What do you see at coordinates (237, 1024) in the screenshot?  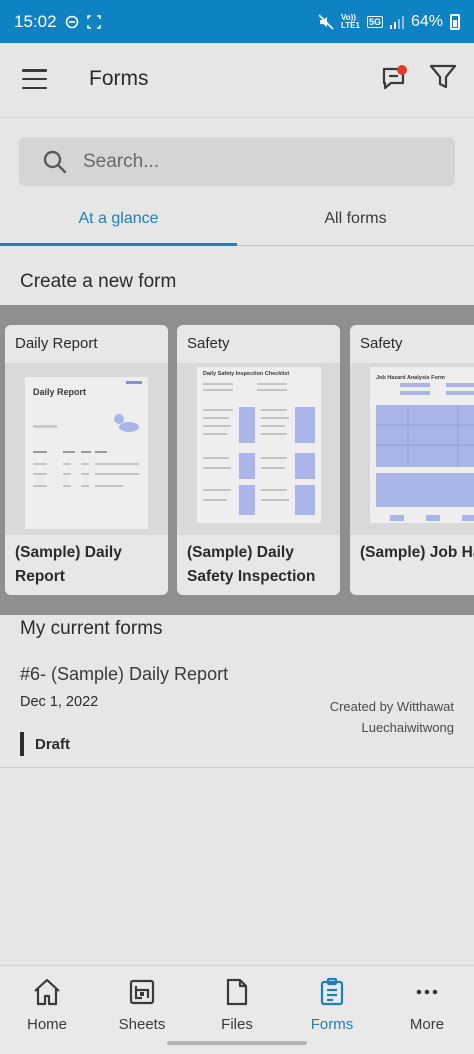 I see `nav-label: Files` at bounding box center [237, 1024].